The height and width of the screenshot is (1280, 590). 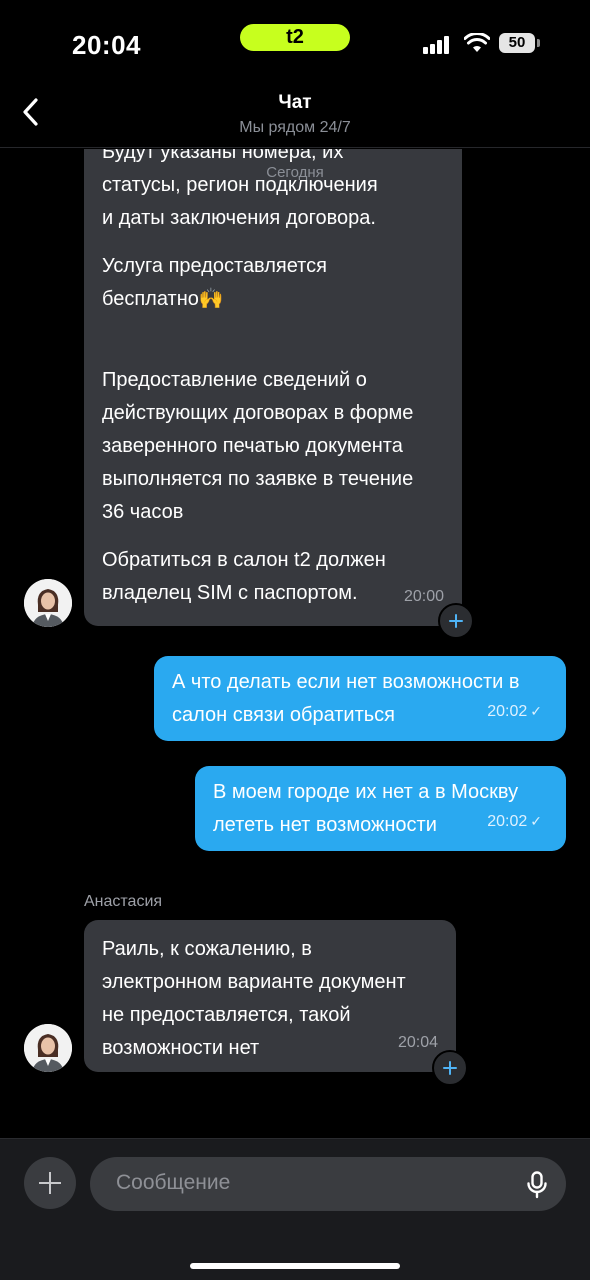 What do you see at coordinates (517, 43) in the screenshot?
I see `battery-icon: 50` at bounding box center [517, 43].